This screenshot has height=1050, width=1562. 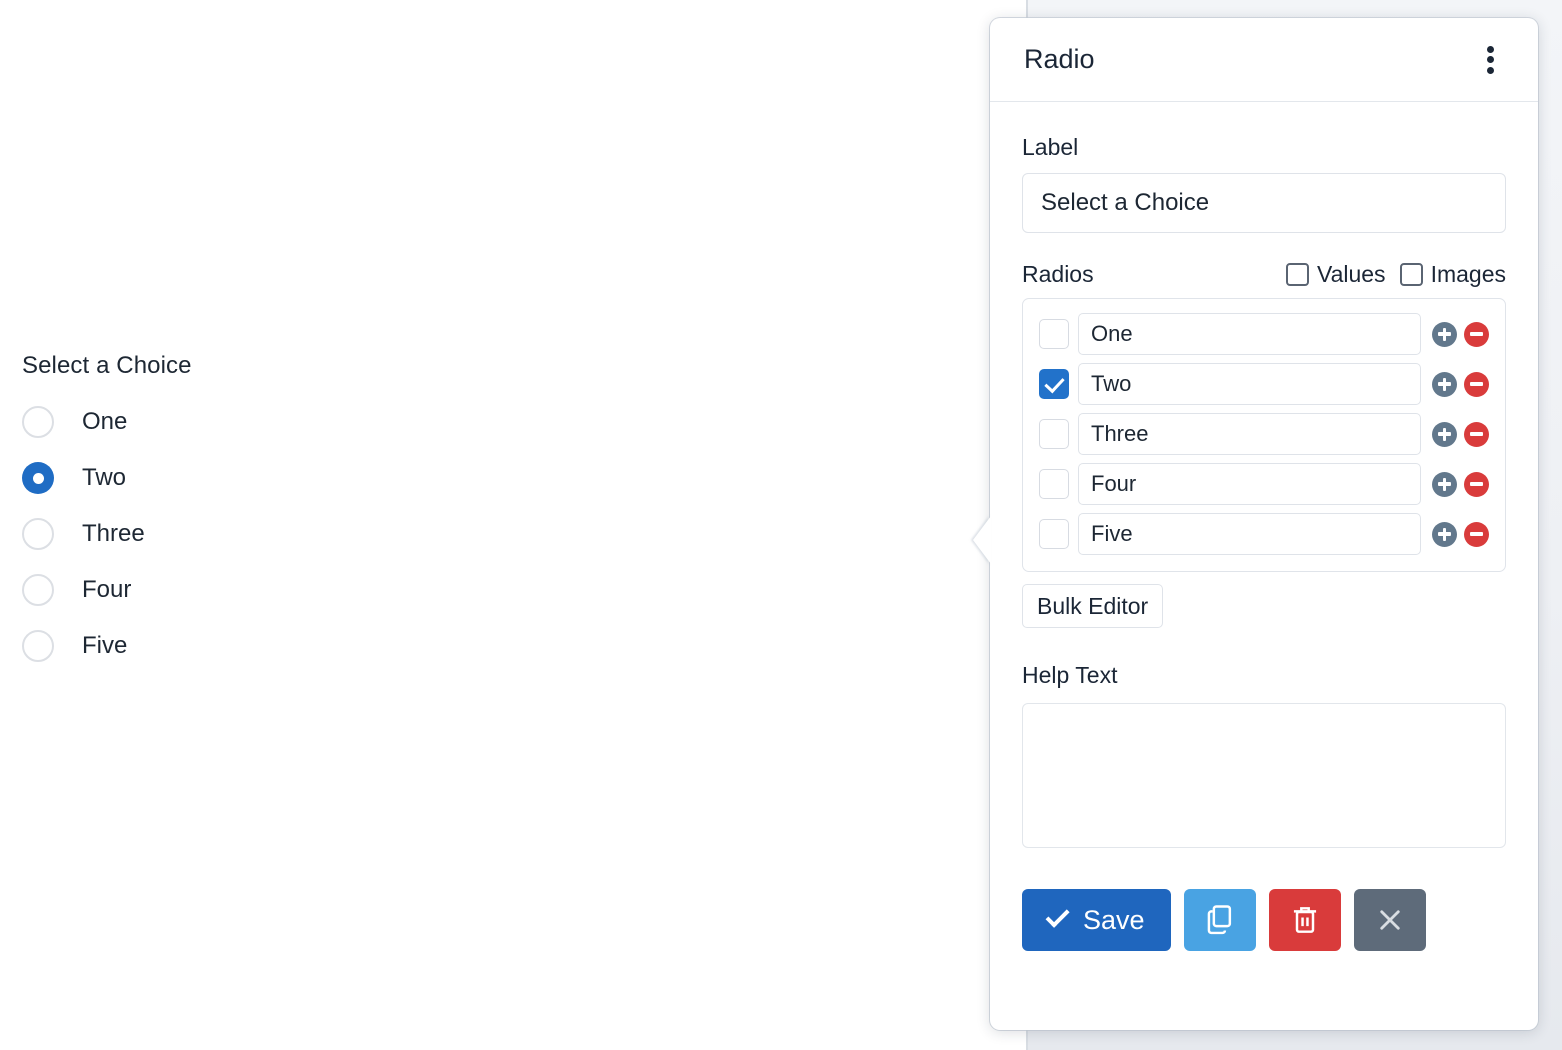 What do you see at coordinates (282, 478) in the screenshot?
I see `preview-radio-option-two: Two` at bounding box center [282, 478].